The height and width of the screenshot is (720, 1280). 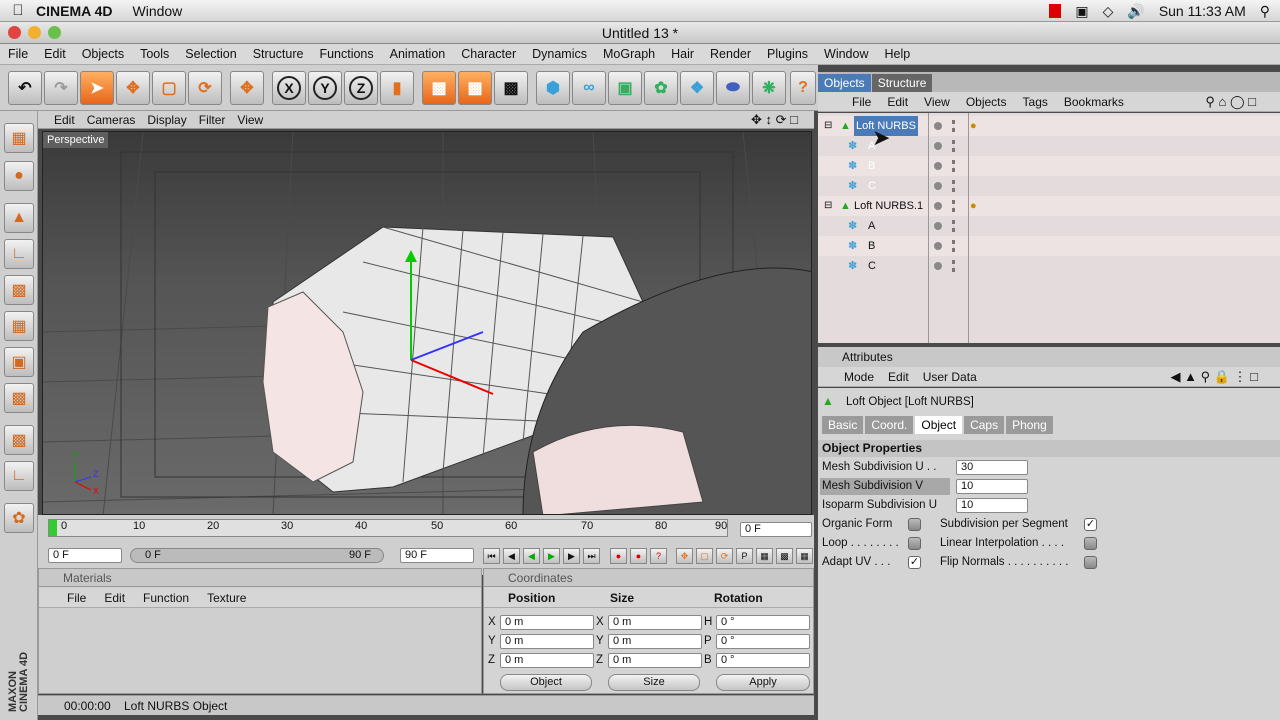 What do you see at coordinates (1108, 11) in the screenshot?
I see `wifi-icon: ◇` at bounding box center [1108, 11].